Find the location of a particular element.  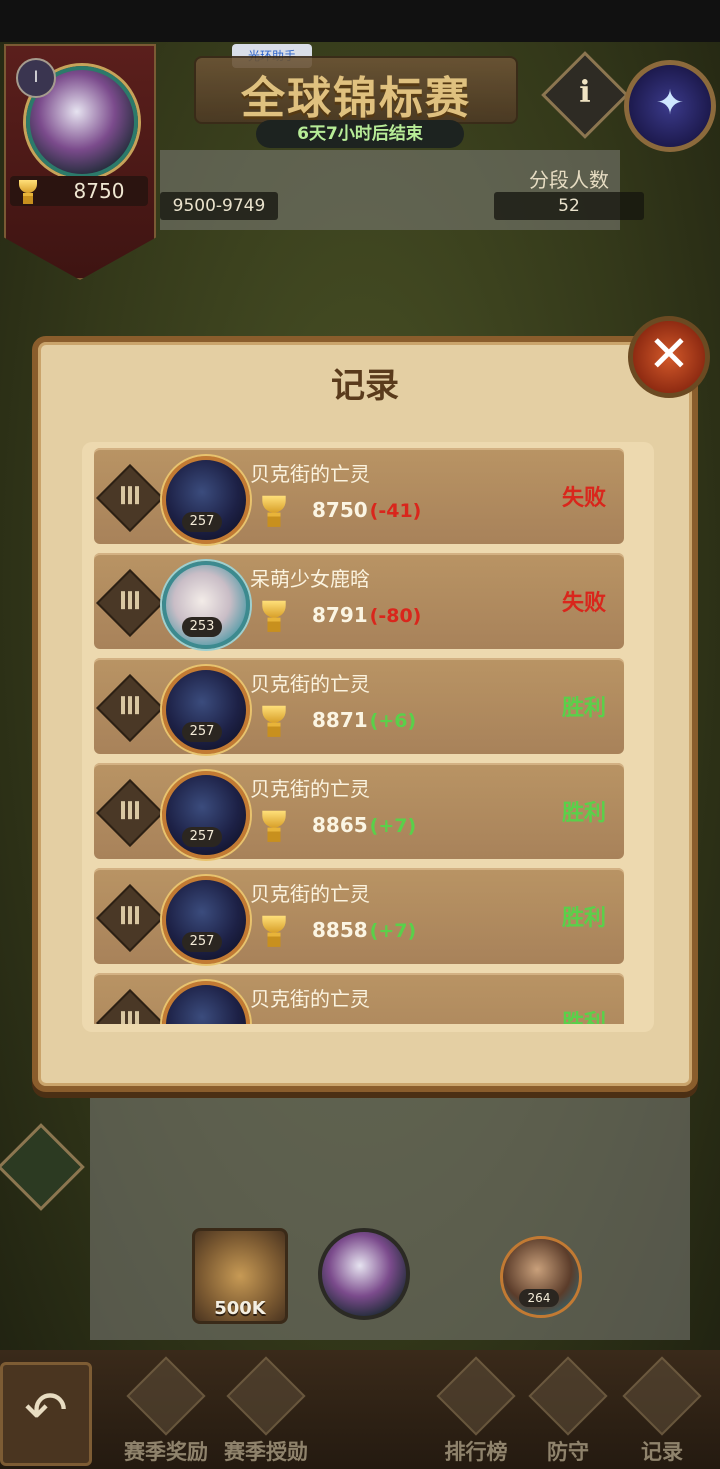

player-map-token is located at coordinates (364, 1274).